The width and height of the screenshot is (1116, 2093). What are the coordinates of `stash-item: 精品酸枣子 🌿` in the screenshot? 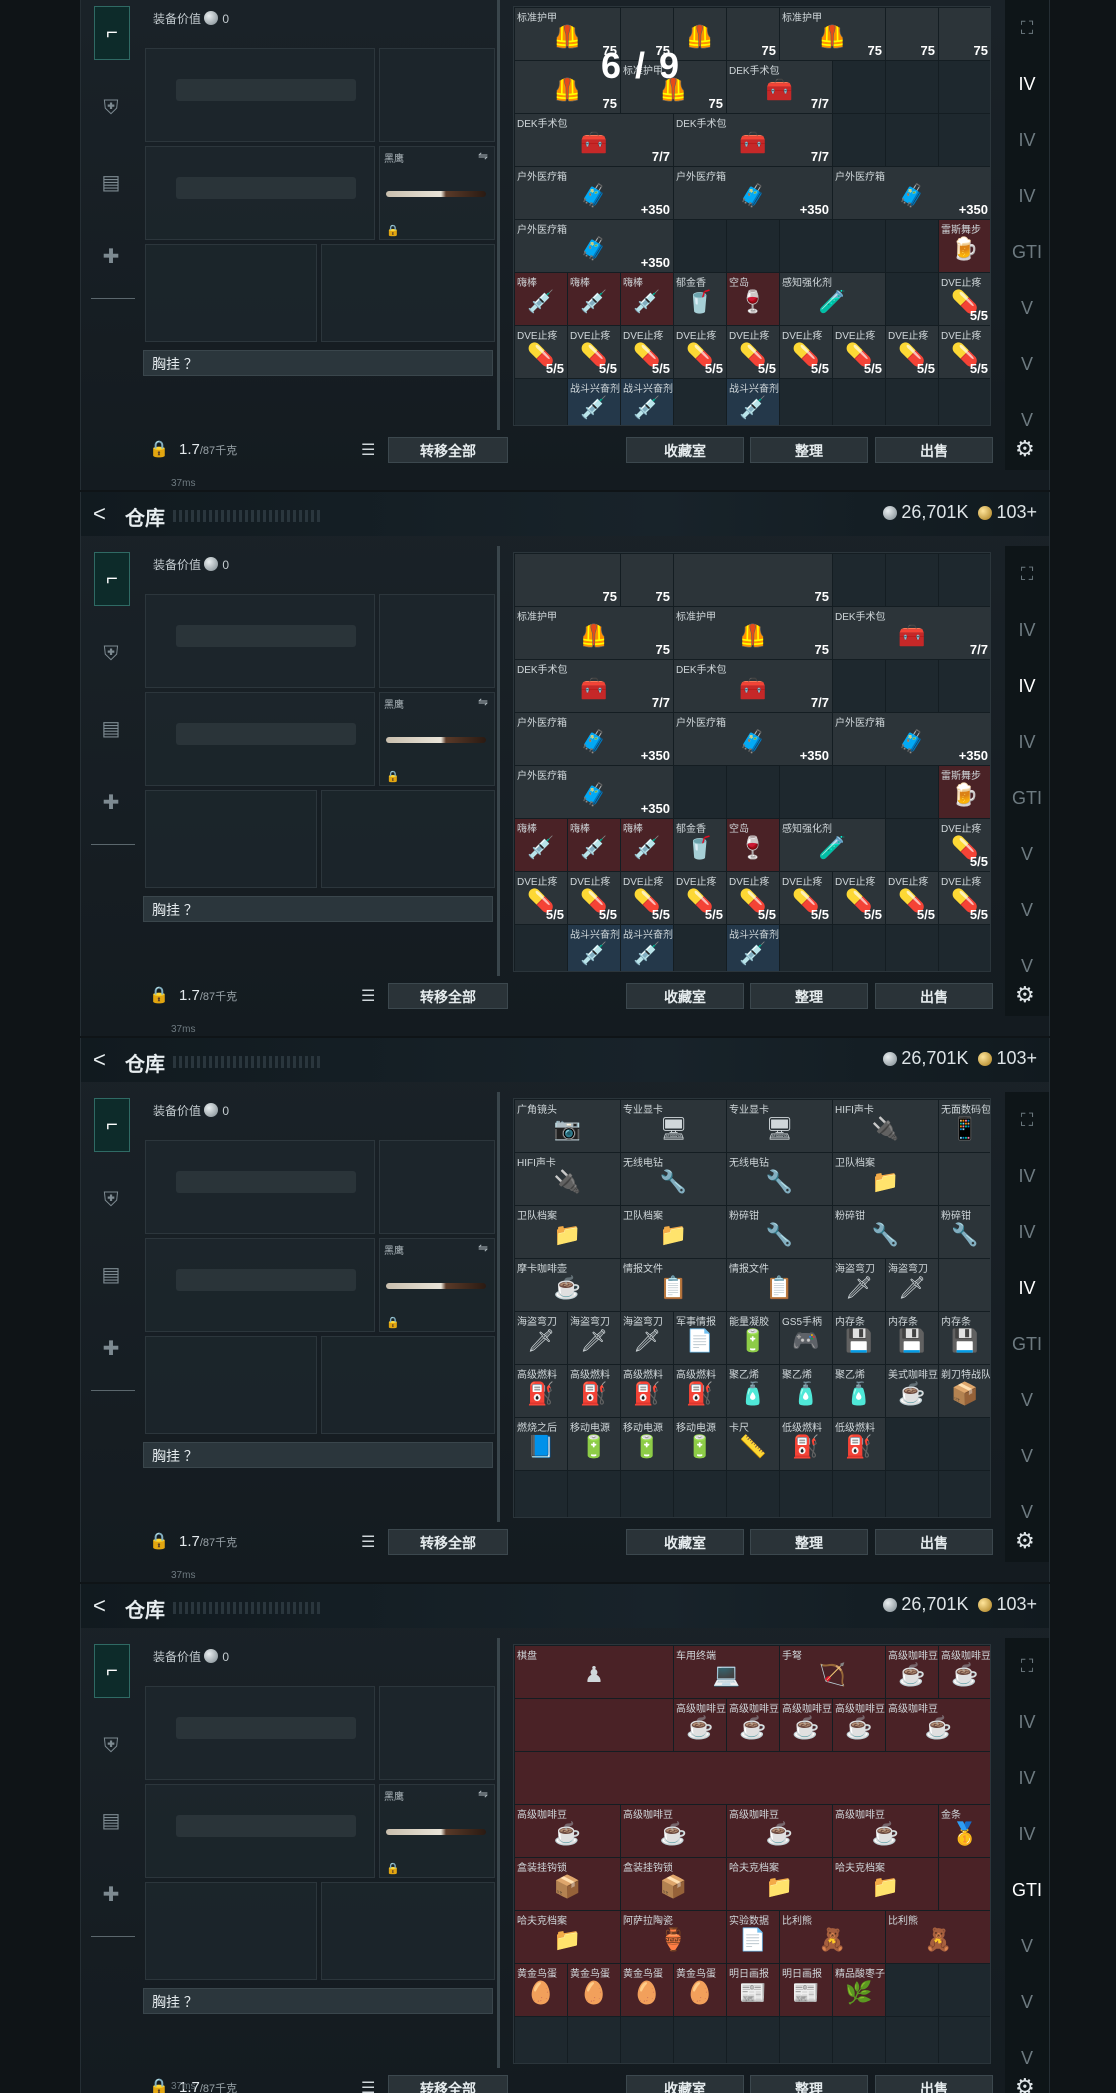 It's located at (859, 1990).